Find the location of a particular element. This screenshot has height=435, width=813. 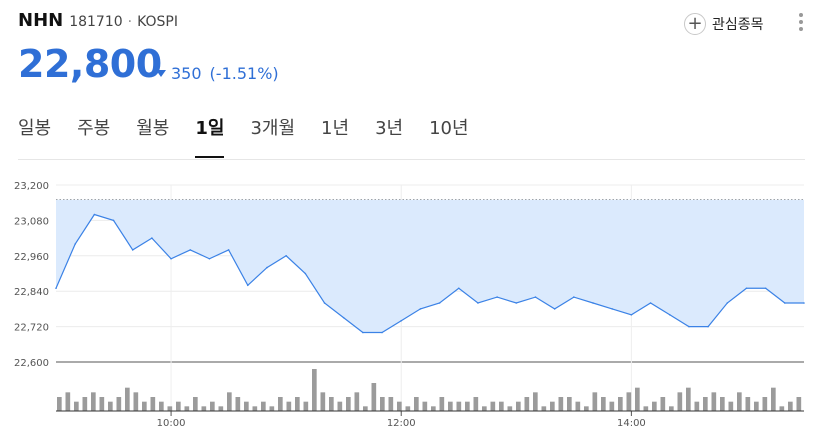

tab-10years: 10년 is located at coordinates (448, 136).